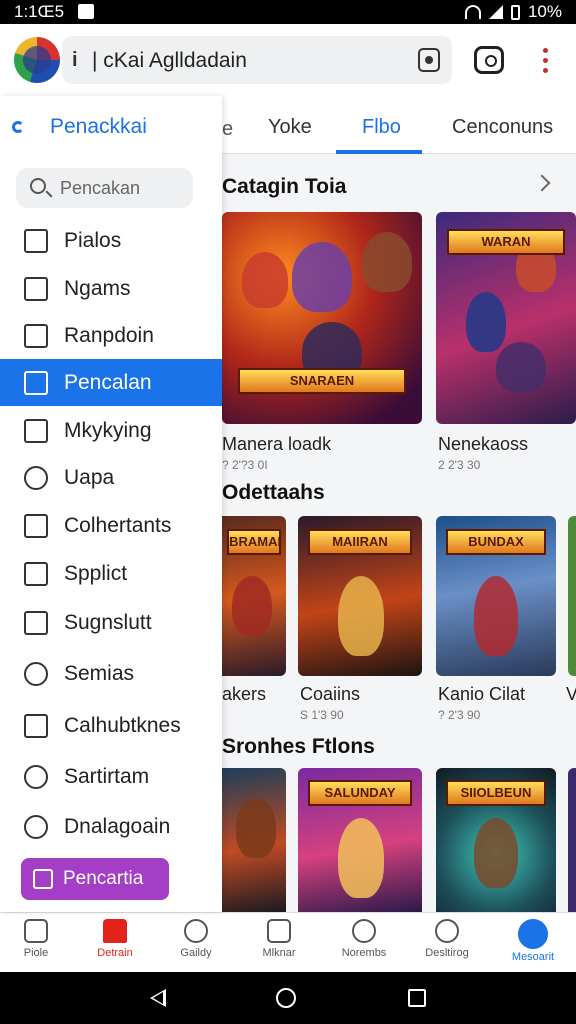 This screenshot has width=576, height=1024. I want to click on nav-item-mesoarit: Mesoarit, so click(533, 941).